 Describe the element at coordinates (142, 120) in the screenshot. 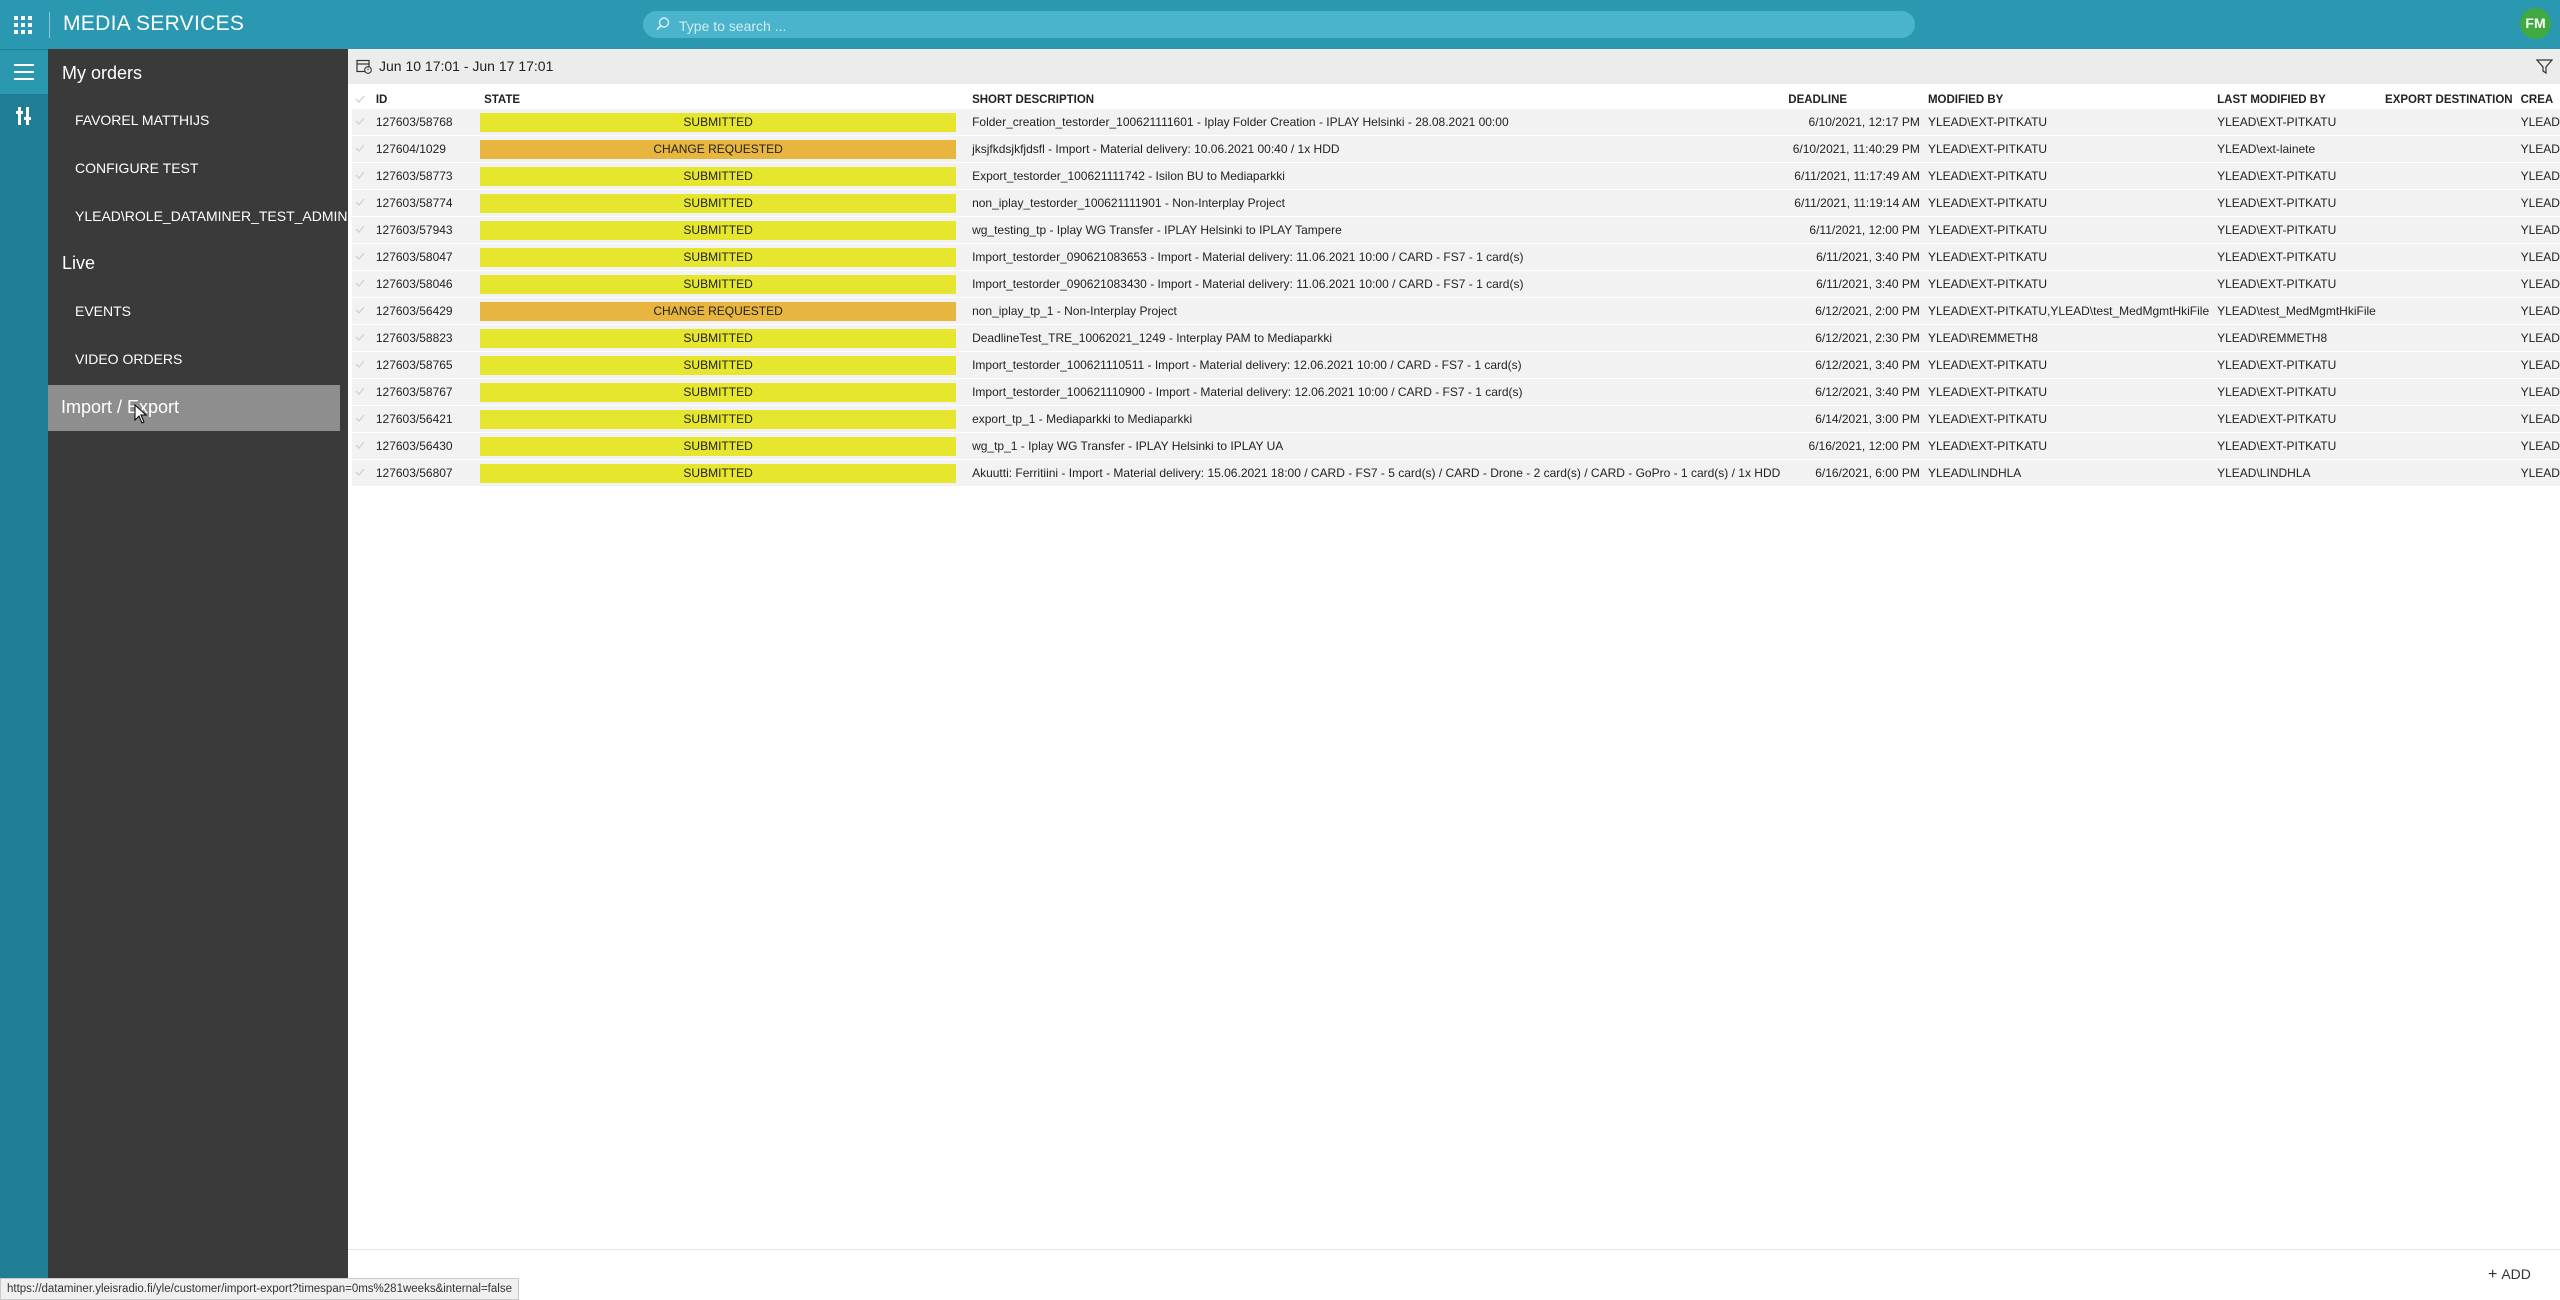

I see `nav-item-favorel-matthijs: FAVOREL MATTHIJS` at that location.